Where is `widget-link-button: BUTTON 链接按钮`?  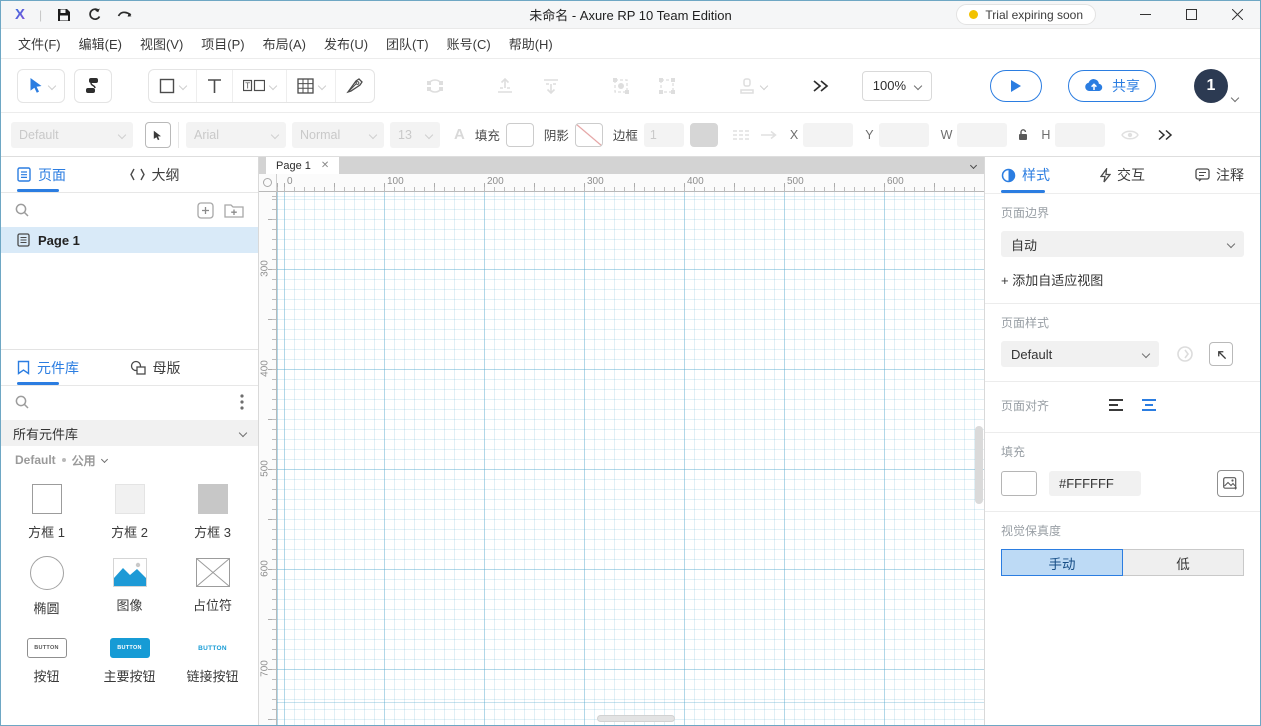 widget-link-button: BUTTON 链接按钮 is located at coordinates (212, 661).